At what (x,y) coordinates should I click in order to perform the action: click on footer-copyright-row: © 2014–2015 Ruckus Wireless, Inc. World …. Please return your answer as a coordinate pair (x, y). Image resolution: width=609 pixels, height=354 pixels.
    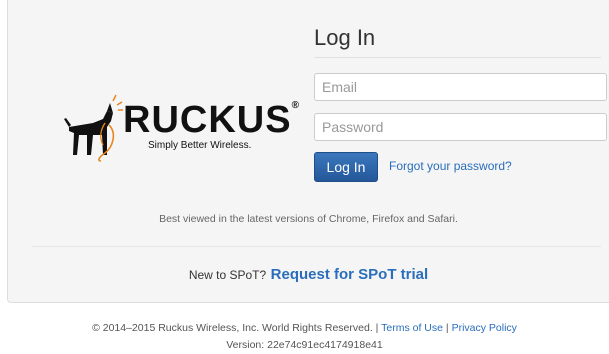
    Looking at the image, I should click on (304, 328).